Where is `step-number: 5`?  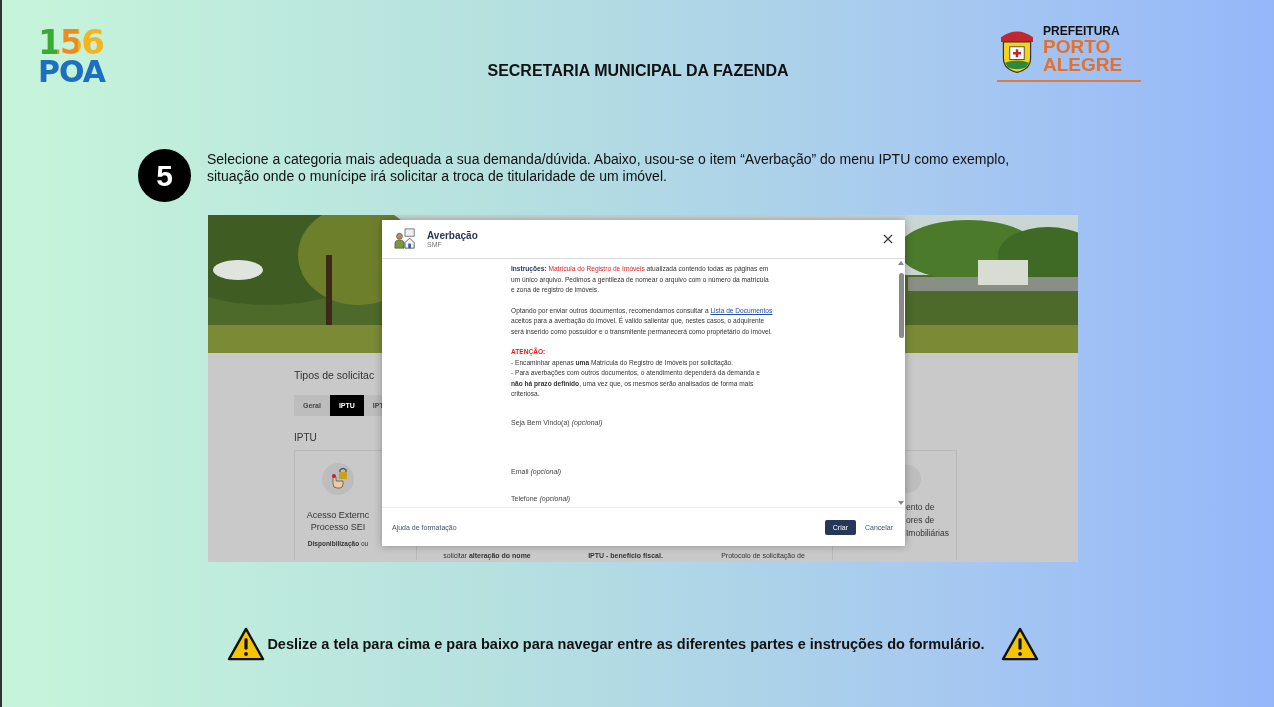 step-number: 5 is located at coordinates (164, 175).